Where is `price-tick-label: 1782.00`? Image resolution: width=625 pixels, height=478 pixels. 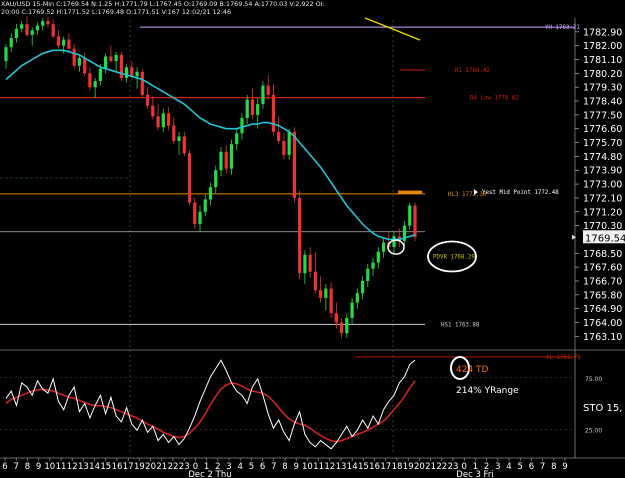 price-tick-label: 1782.00 is located at coordinates (602, 46).